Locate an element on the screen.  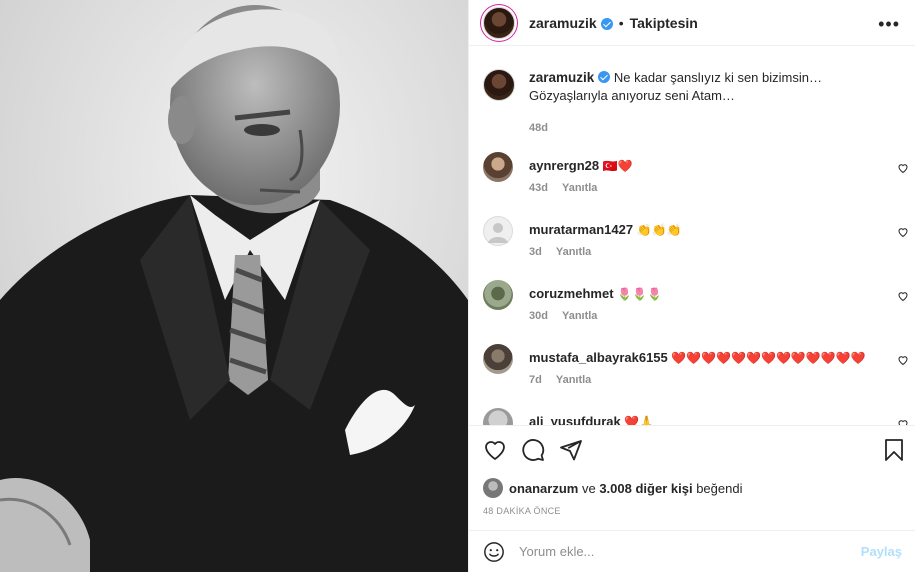
comment-username: coruzmehmet is located at coordinates (571, 293).